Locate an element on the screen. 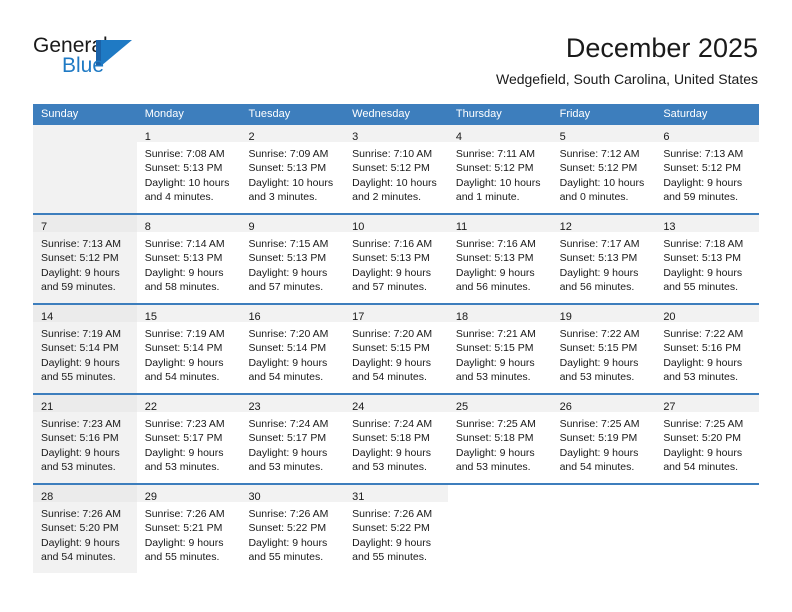  sunrise-text: Sunrise: 7:26 AM is located at coordinates (81, 514).